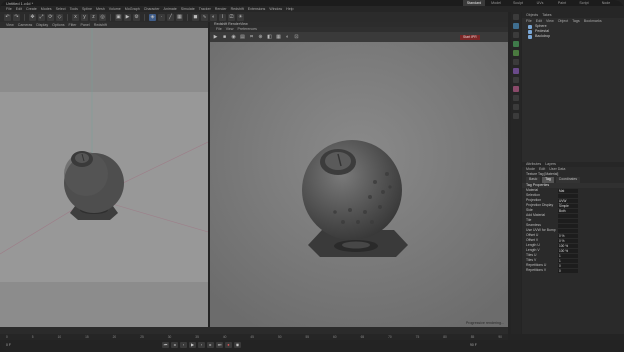  Describe the element at coordinates (536, 270) in the screenshot. I see `attribute-label: Repetitions V` at that location.